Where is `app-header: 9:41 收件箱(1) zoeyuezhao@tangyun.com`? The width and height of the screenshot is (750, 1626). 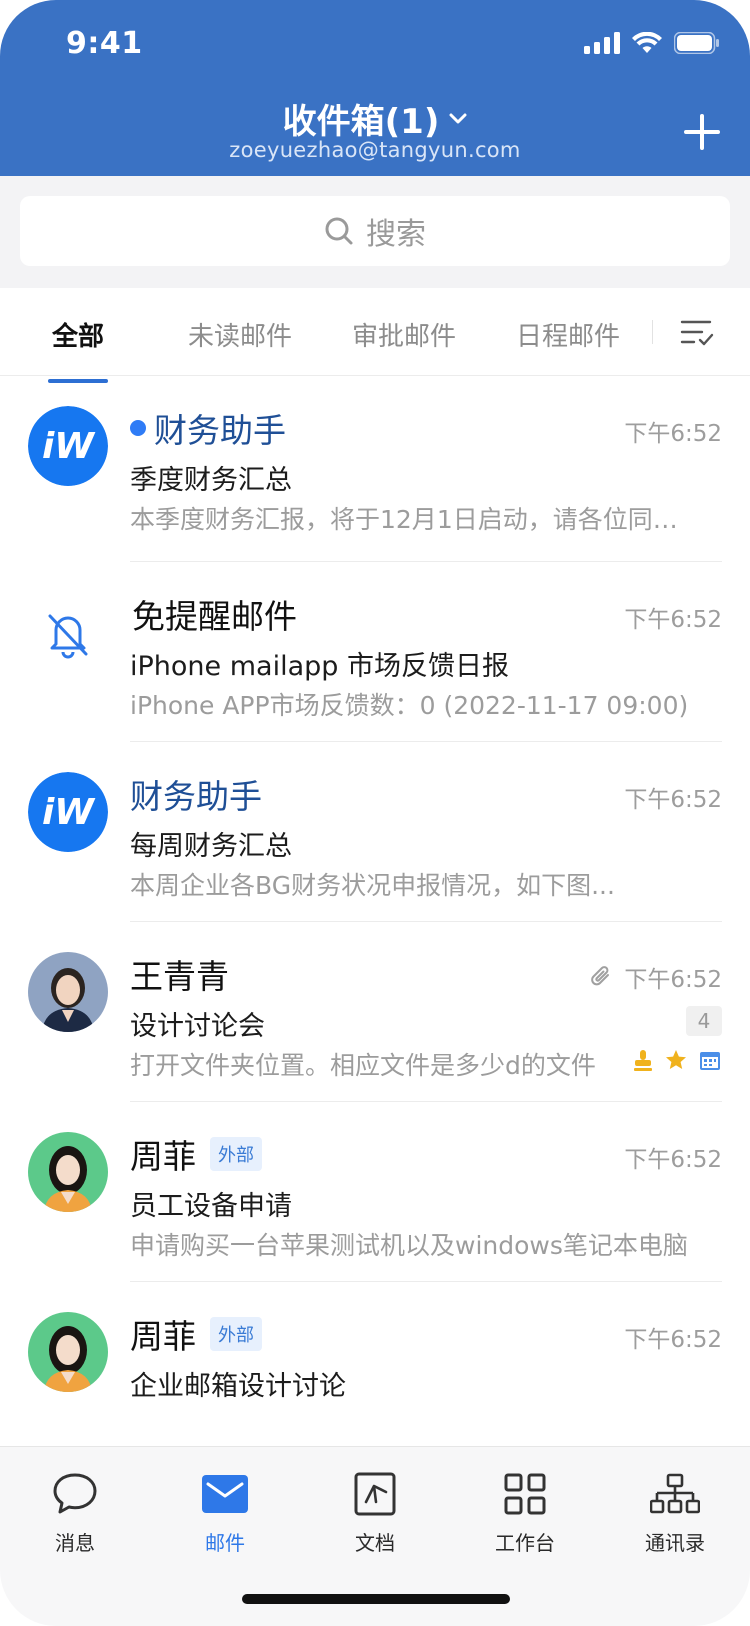
app-header: 9:41 收件箱(1) zoeyuezhao@tangyun.com is located at coordinates (375, 88).